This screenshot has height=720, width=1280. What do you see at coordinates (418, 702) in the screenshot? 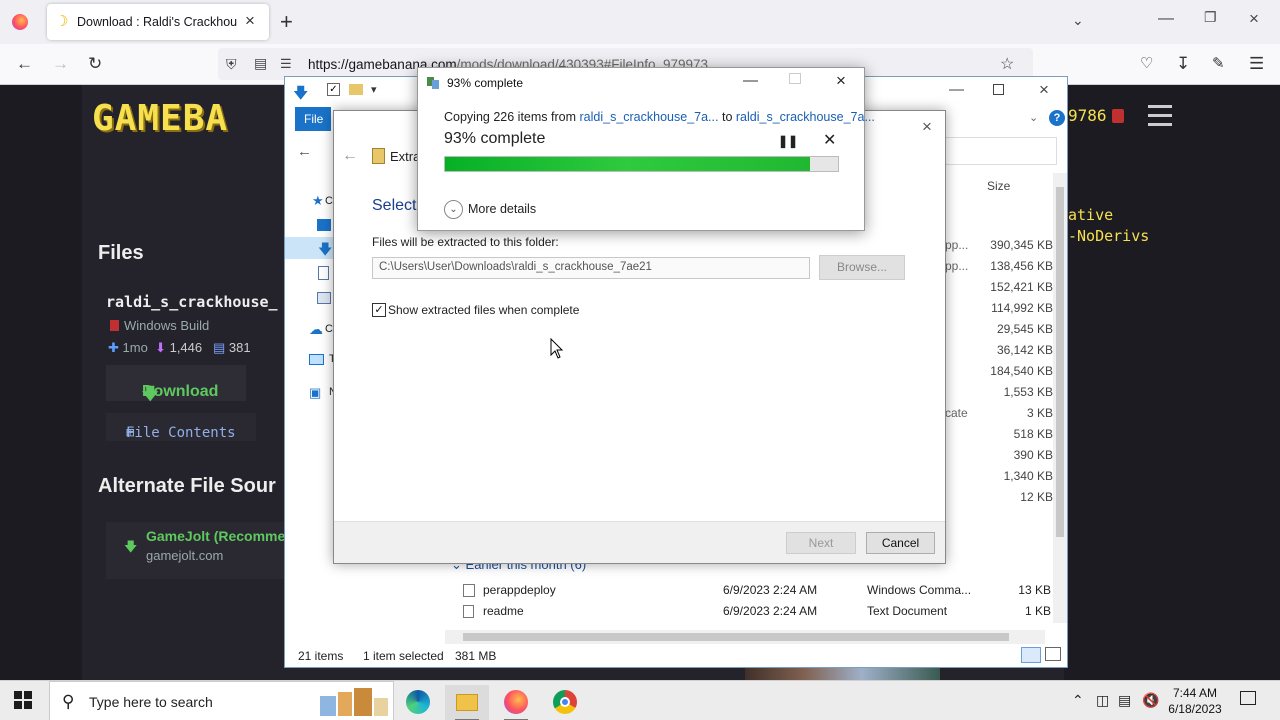
I see `edge-icon` at bounding box center [418, 702].